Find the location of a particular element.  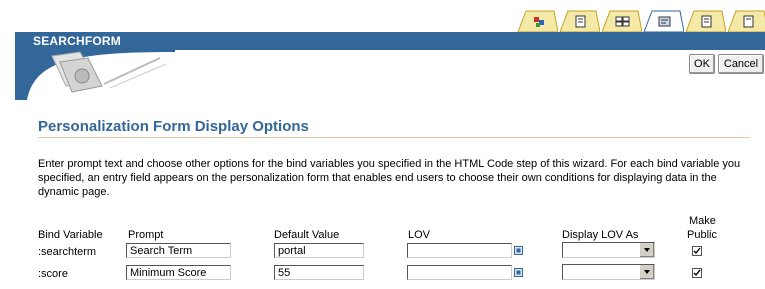

cancel-button: Cancel is located at coordinates (741, 64).